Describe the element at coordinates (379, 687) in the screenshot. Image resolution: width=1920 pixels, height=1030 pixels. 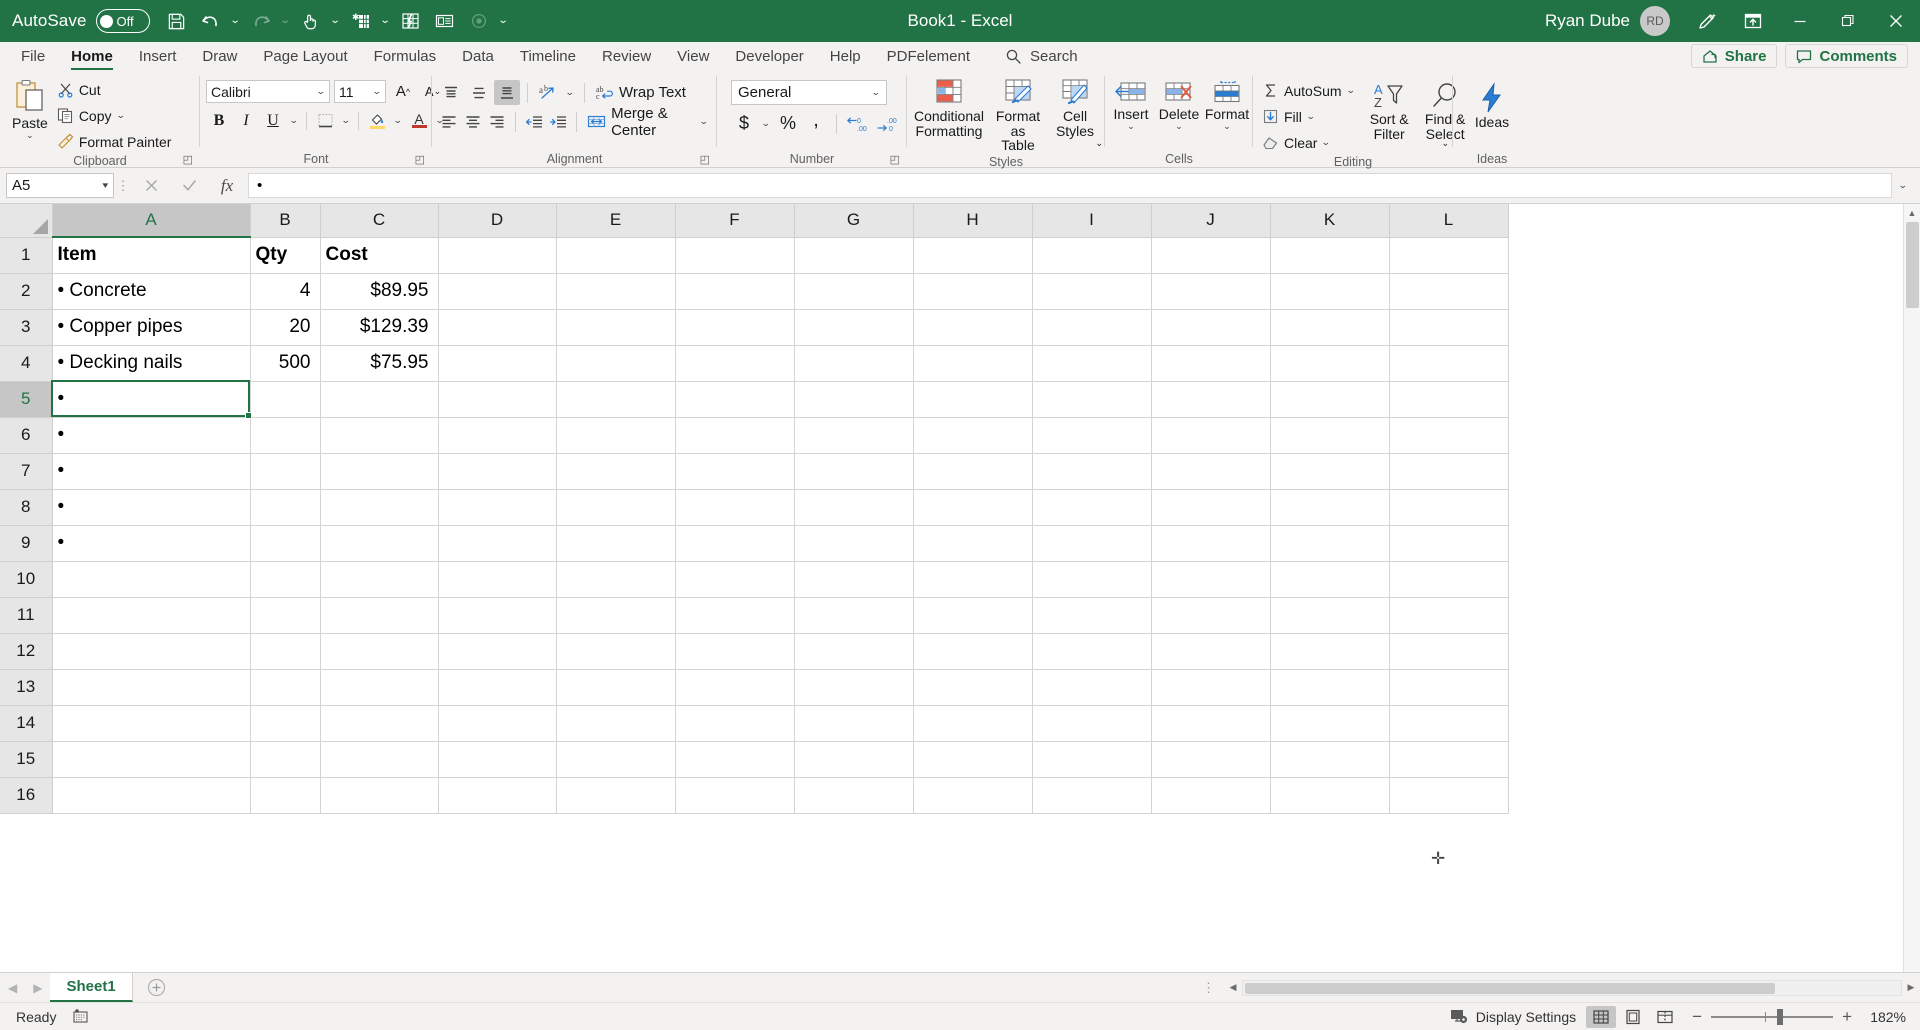
I see `cell-C13` at that location.